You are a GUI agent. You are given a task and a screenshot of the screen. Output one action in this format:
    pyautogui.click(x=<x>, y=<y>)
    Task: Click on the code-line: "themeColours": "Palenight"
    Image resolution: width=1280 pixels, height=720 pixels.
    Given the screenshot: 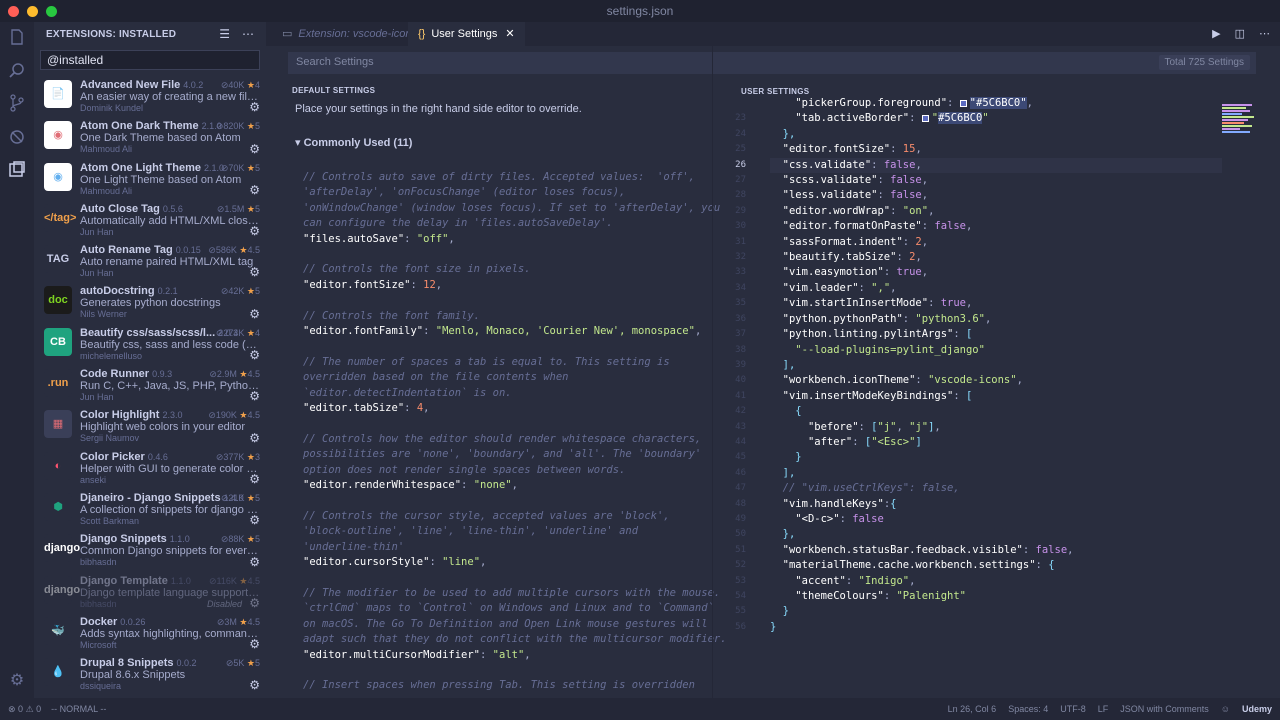 What is the action you would take?
    pyautogui.click(x=921, y=596)
    